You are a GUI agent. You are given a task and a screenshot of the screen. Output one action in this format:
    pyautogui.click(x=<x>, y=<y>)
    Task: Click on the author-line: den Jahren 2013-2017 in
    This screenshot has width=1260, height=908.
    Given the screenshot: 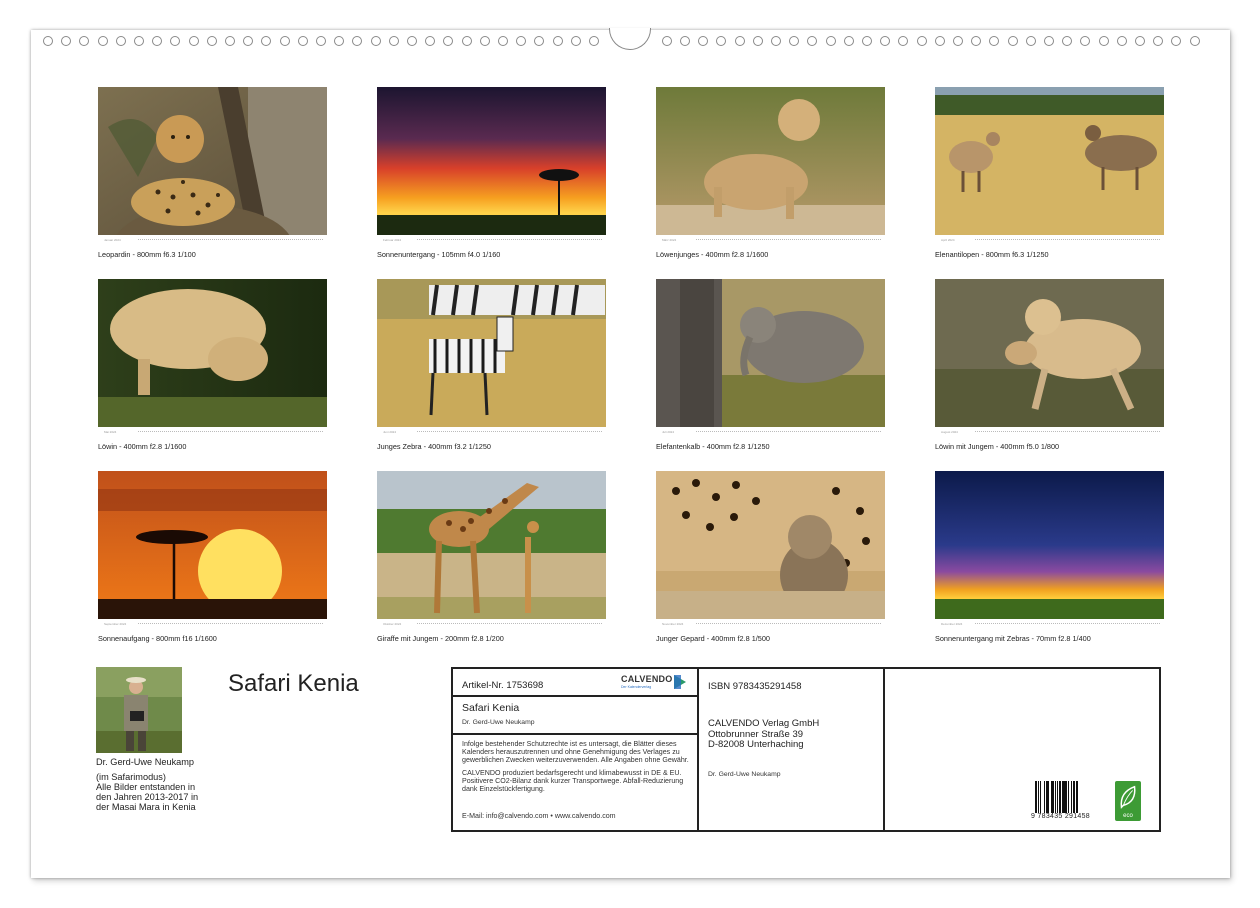 What is the action you would take?
    pyautogui.click(x=147, y=797)
    